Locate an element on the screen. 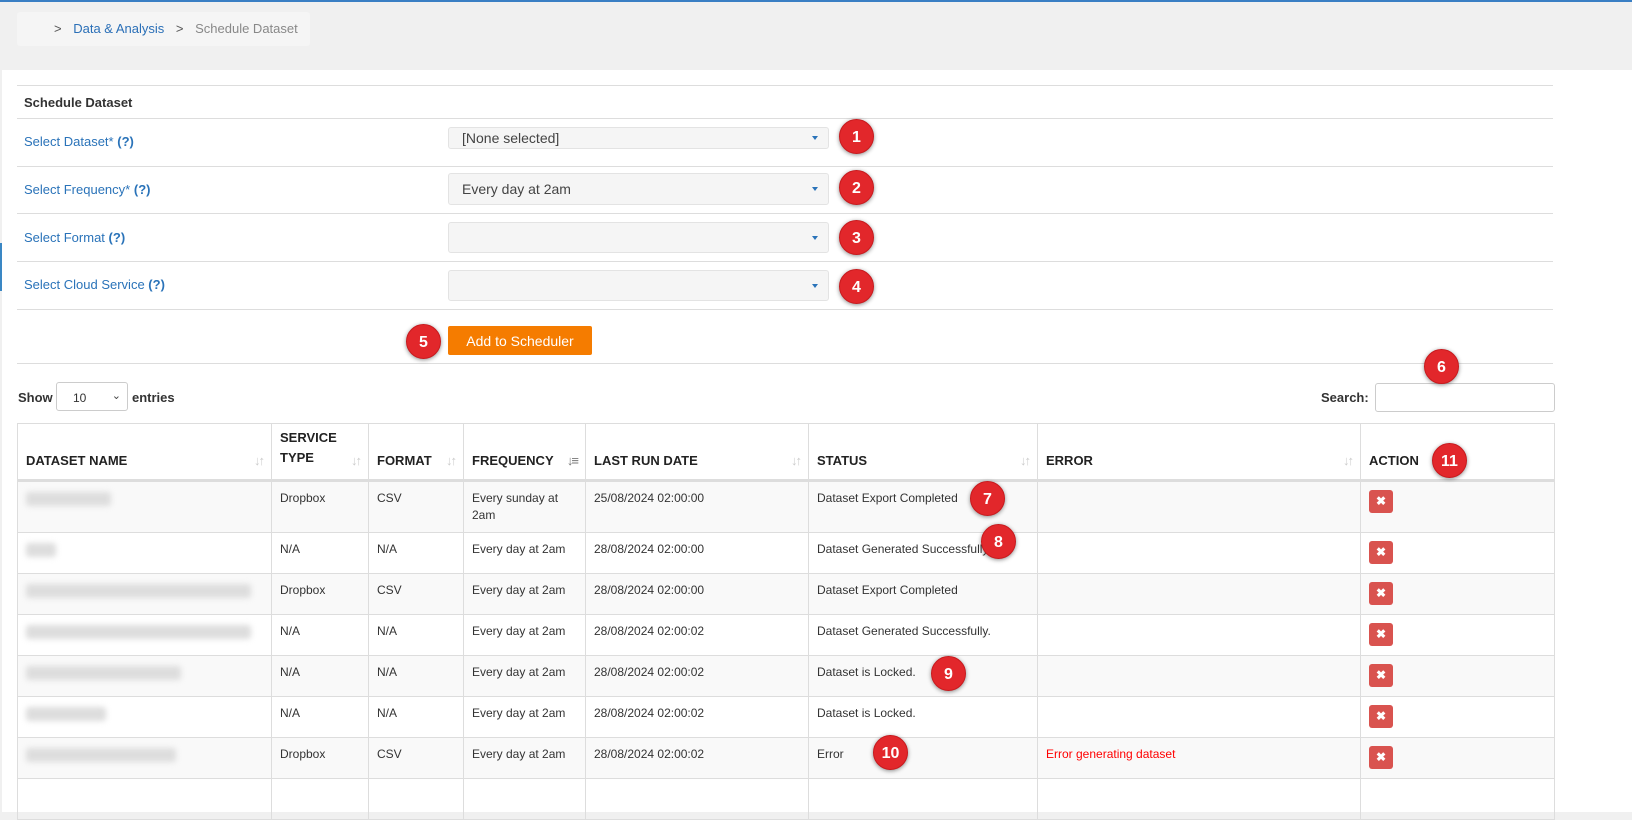 This screenshot has height=820, width=1632. sidebar-active-marker is located at coordinates (1, 267).